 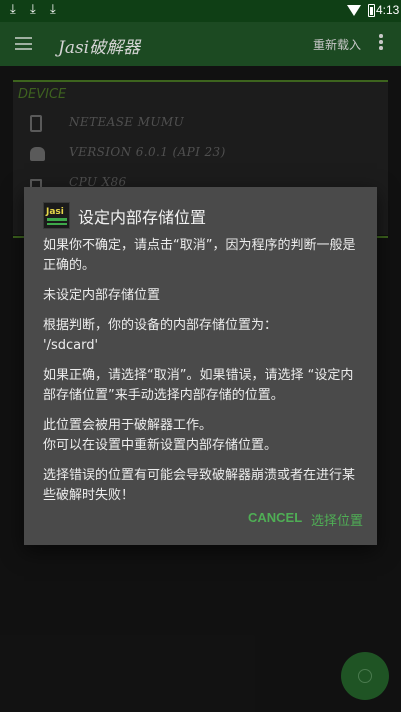 I want to click on status-bar: ⤓ ⤓ ⤓ 4:13, so click(x=200, y=11).